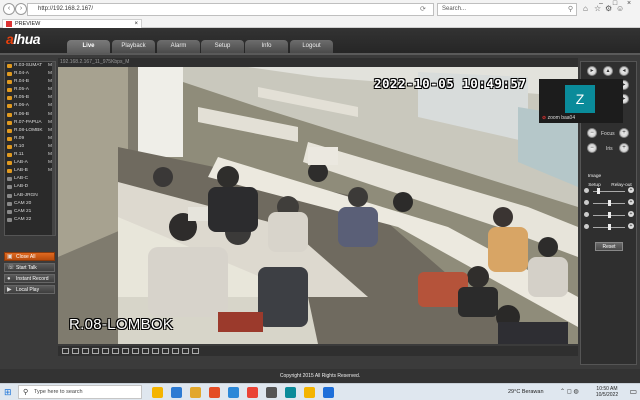 Image resolution: width=640 pixels, height=400 pixels. Describe the element at coordinates (165, 351) in the screenshot. I see `stream-icon` at that location.